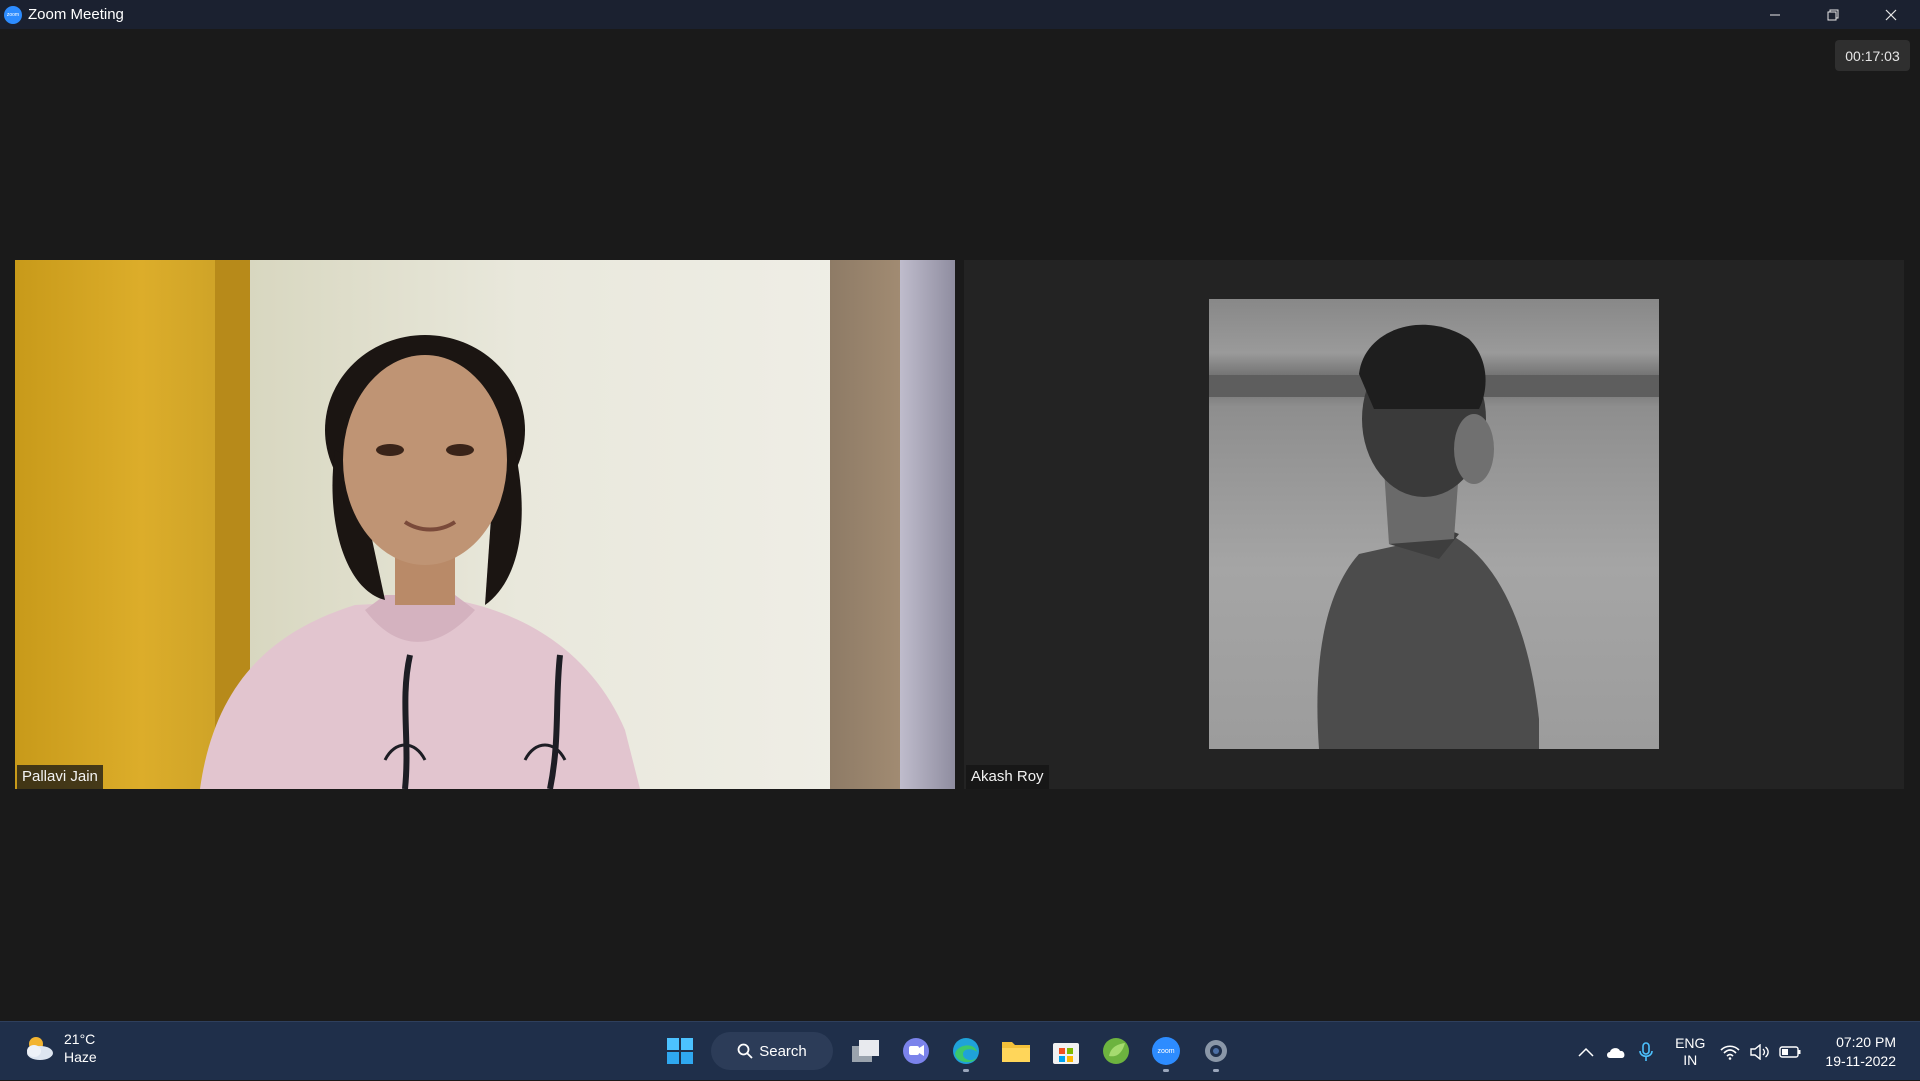 This screenshot has height=1081, width=1920. I want to click on teams-chat-icon, so click(916, 1051).